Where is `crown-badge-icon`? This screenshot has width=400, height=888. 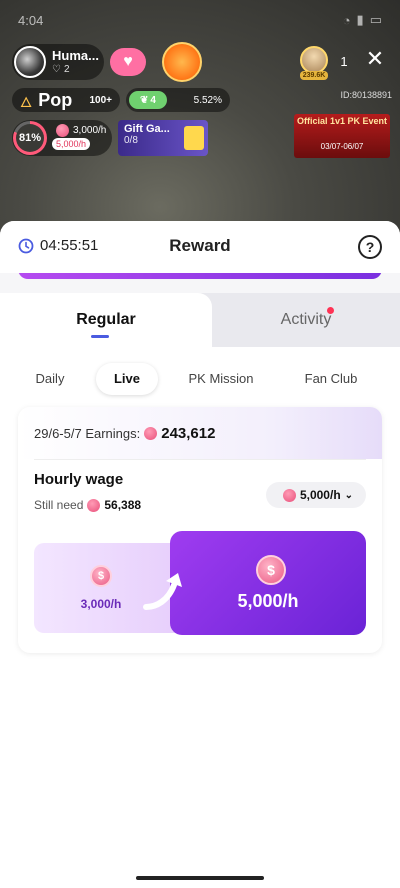
crown-badge-icon is located at coordinates (182, 62).